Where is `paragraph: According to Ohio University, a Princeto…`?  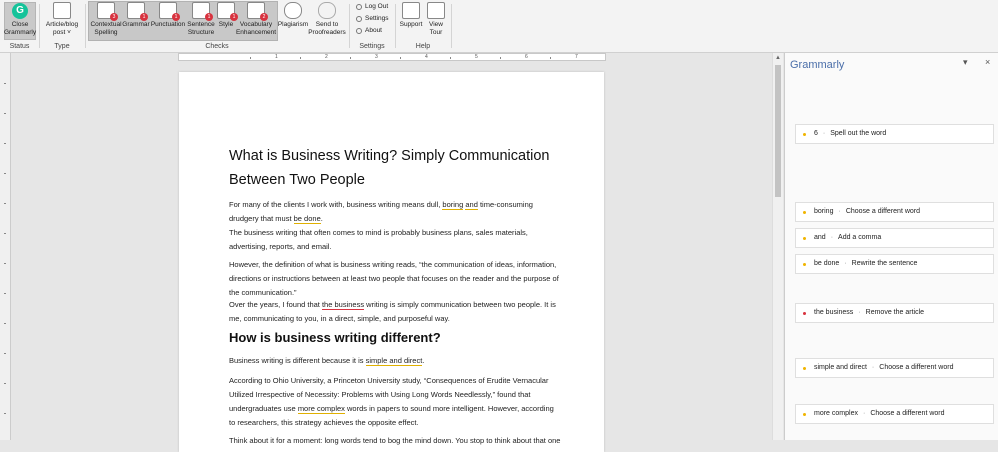 paragraph: According to Ohio University, a Princeto… is located at coordinates (391, 401).